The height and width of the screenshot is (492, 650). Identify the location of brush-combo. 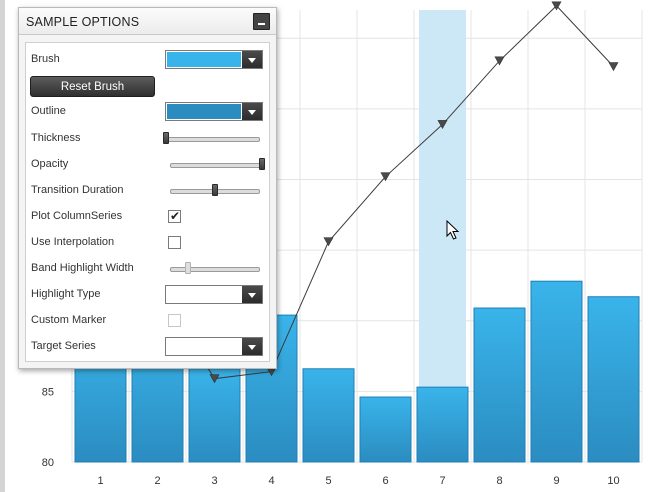
(214, 59).